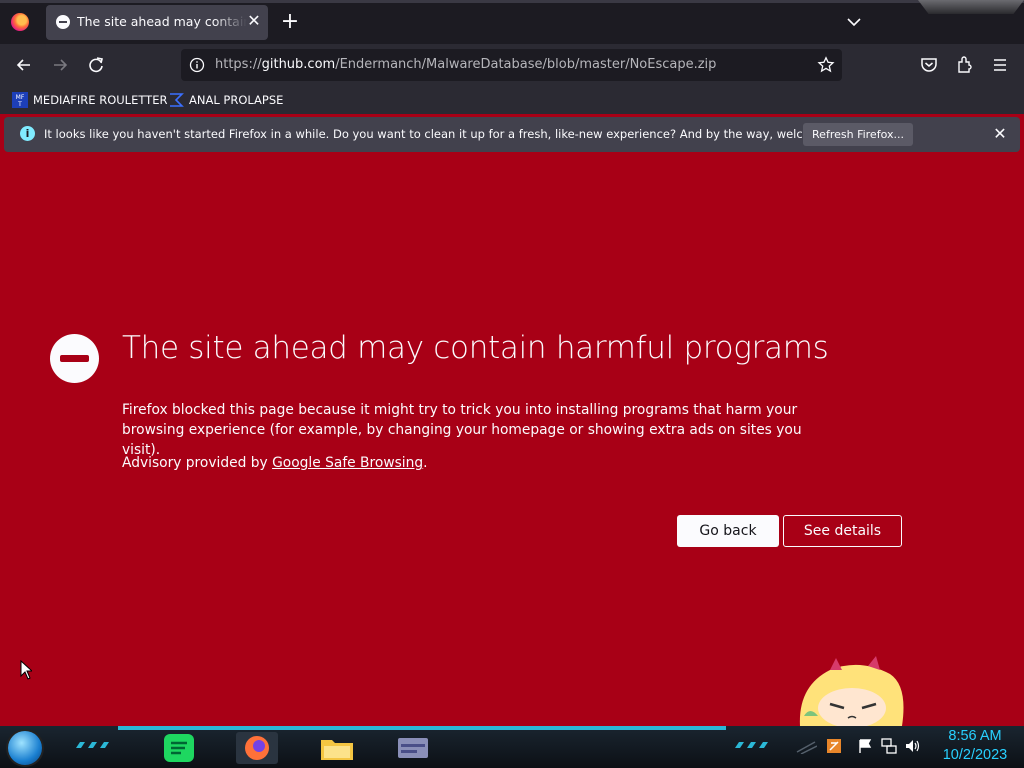 The height and width of the screenshot is (768, 1024). What do you see at coordinates (177, 100) in the screenshot?
I see `sigma-bookmark-icon` at bounding box center [177, 100].